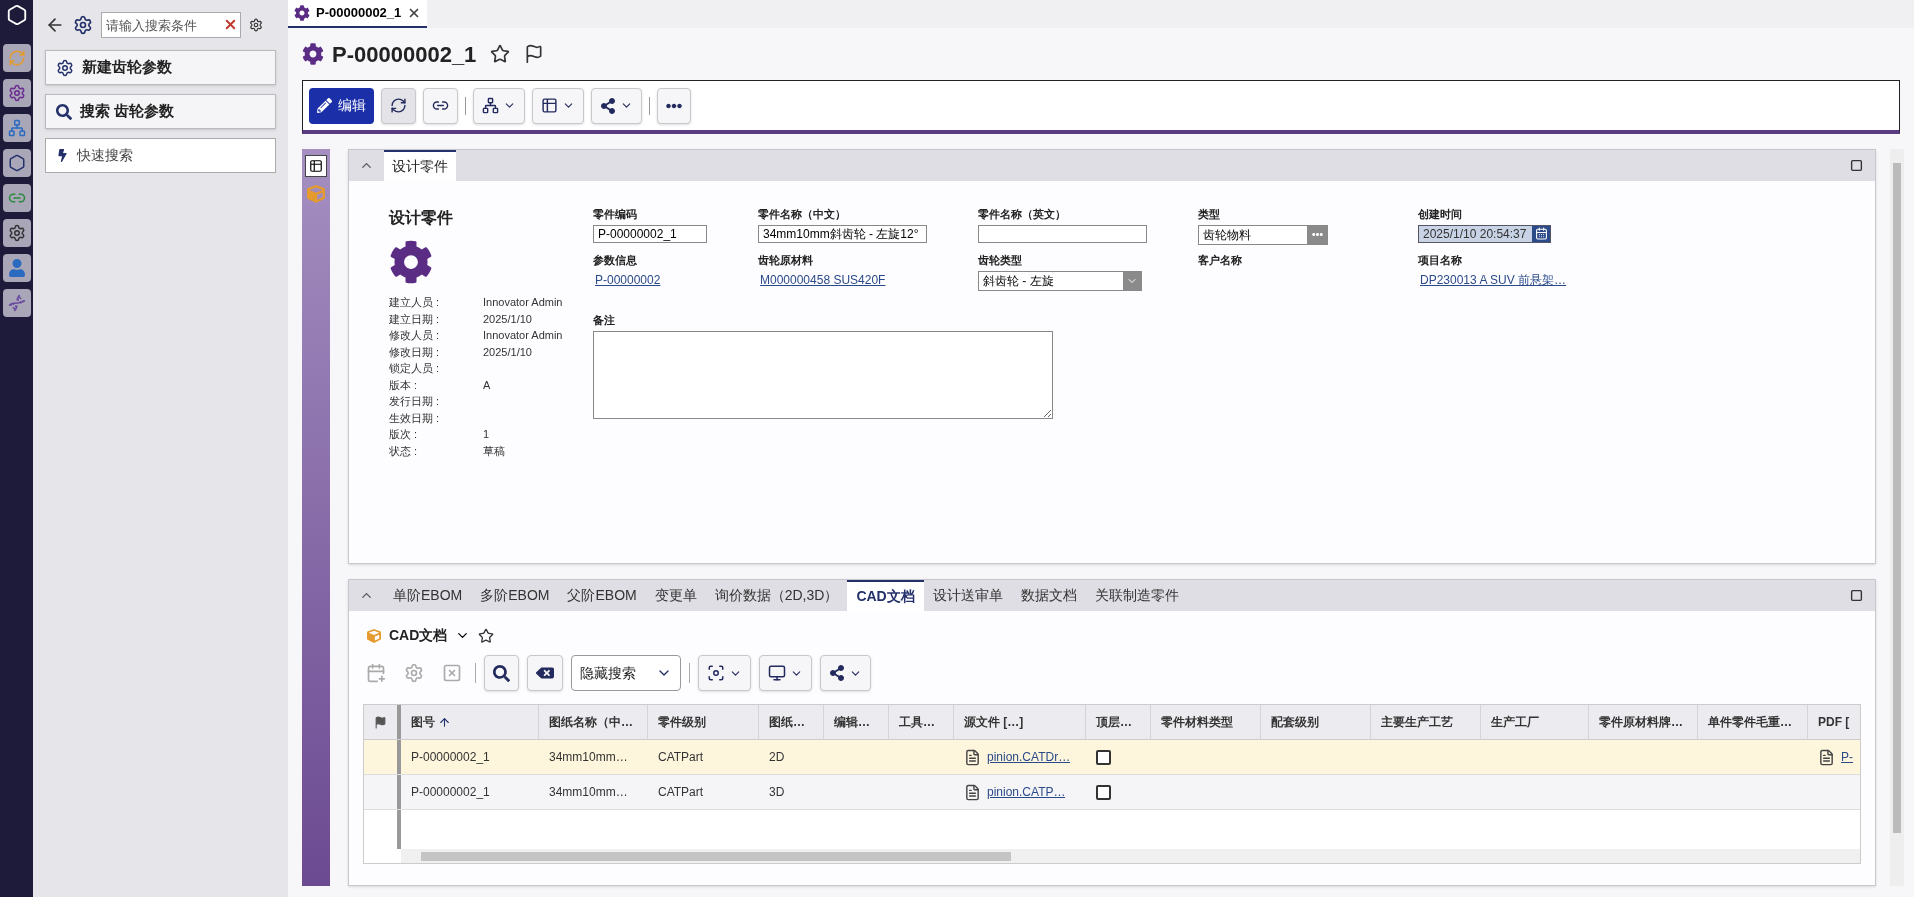 This screenshot has height=897, width=1914. I want to click on field-link: P-00000002, so click(628, 279).